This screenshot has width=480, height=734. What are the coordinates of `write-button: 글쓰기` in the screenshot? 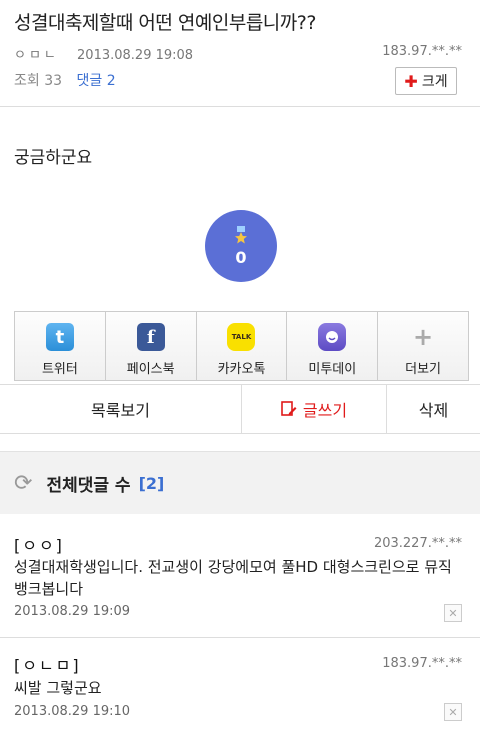 It's located at (314, 409).